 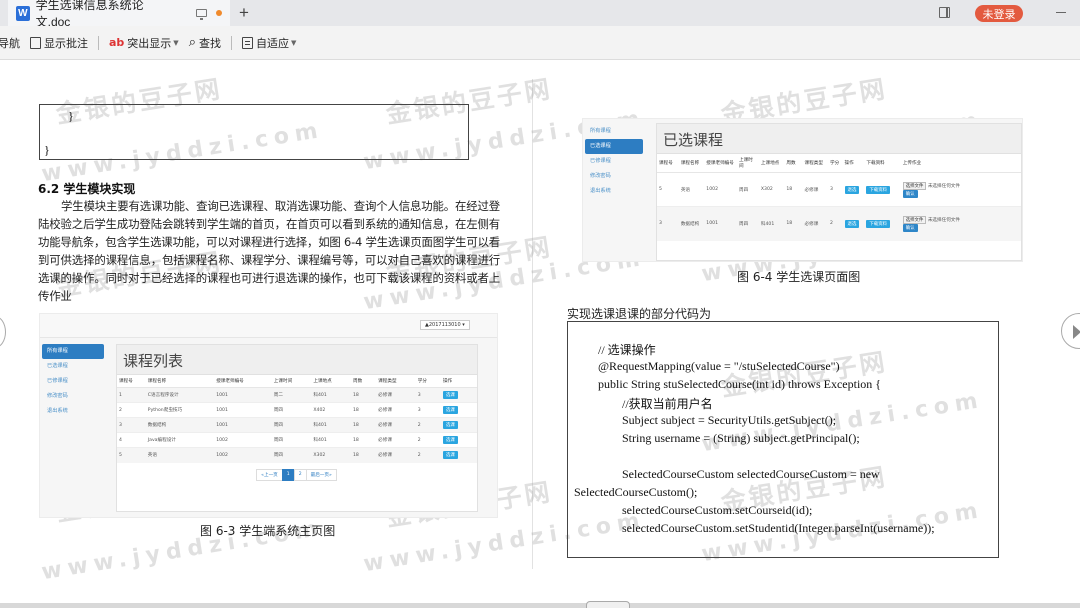 What do you see at coordinates (910, 227) in the screenshot?
I see `confirm-button: 确认` at bounding box center [910, 227].